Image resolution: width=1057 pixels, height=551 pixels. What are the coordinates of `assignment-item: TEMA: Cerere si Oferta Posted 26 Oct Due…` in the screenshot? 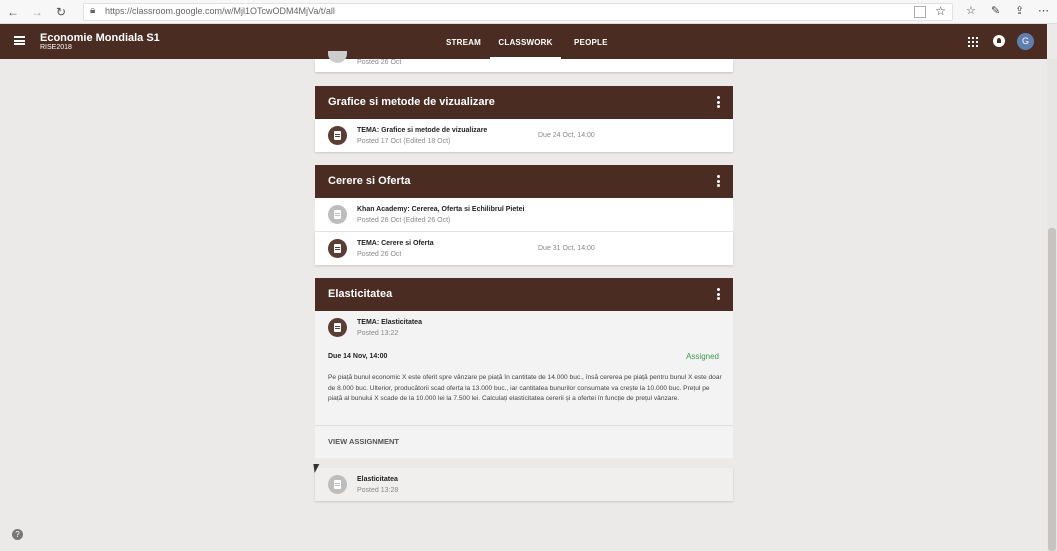 It's located at (524, 248).